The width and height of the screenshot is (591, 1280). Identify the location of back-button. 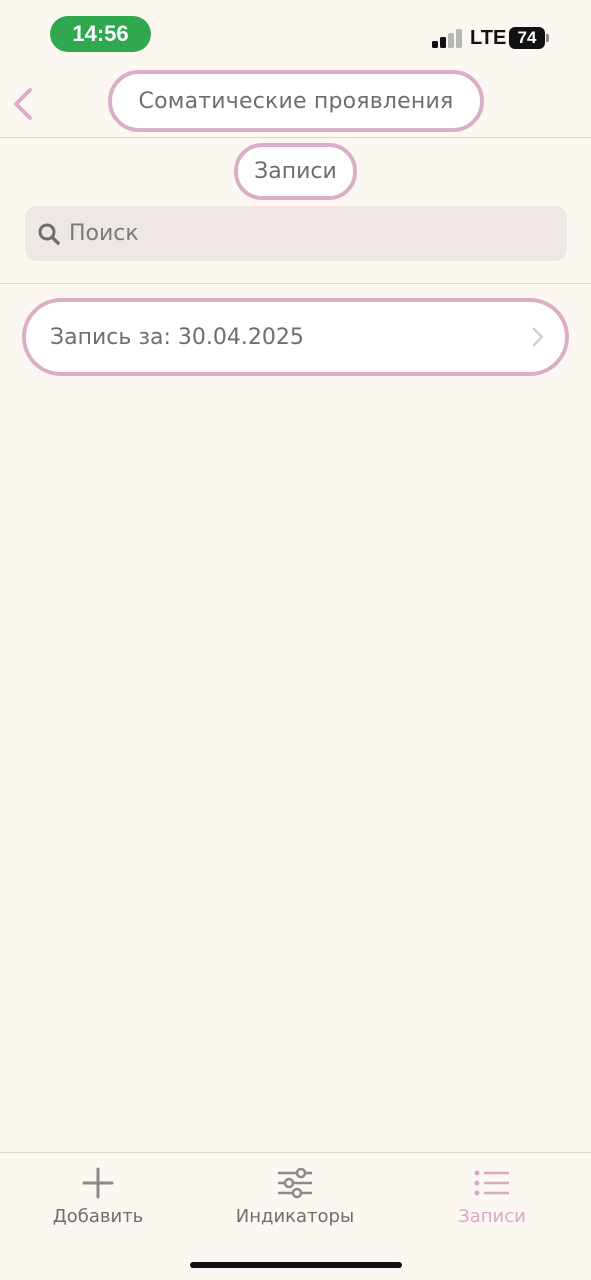
(26, 104).